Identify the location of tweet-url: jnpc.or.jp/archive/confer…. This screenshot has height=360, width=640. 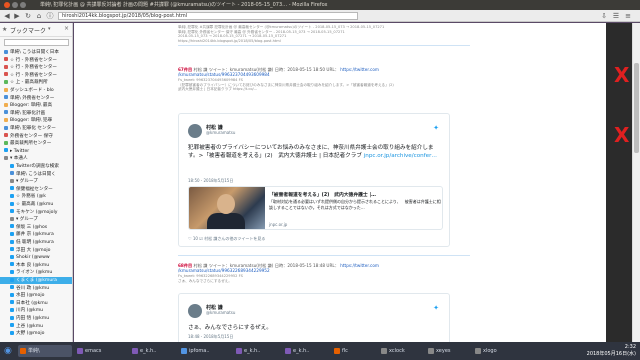
(400, 156).